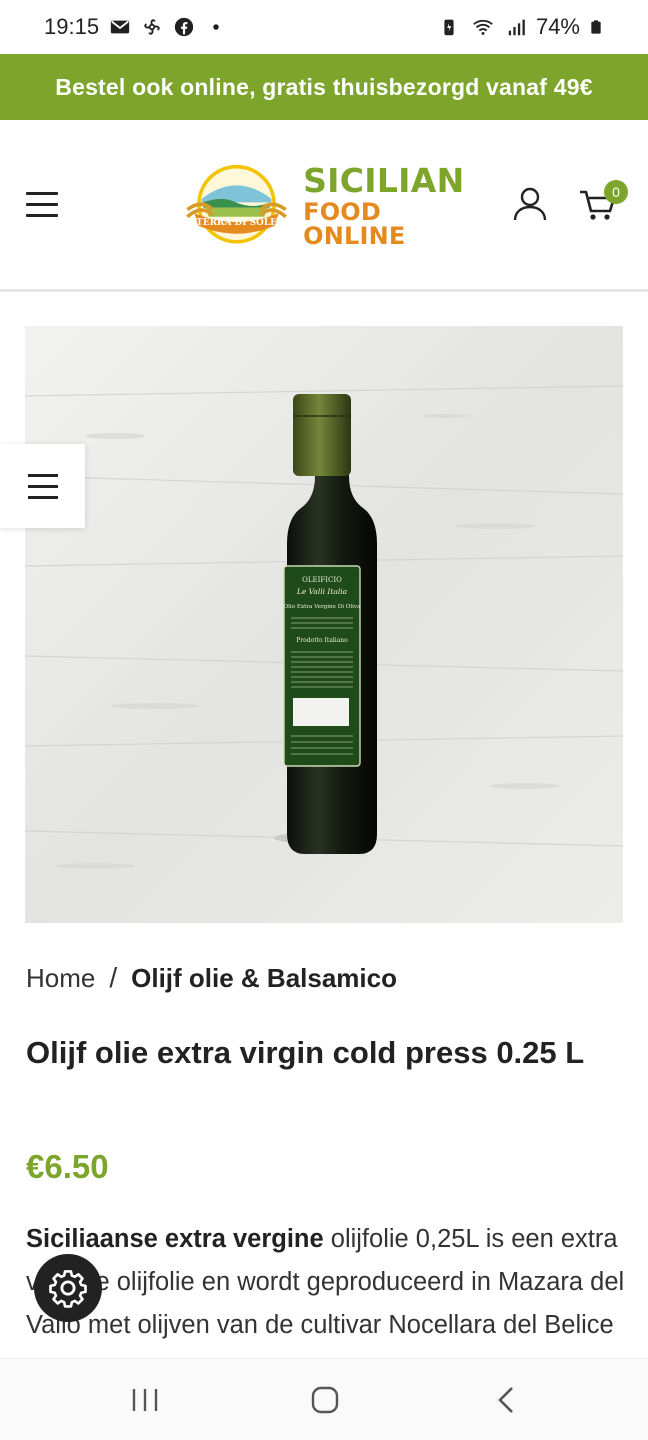 This screenshot has width=648, height=1440. Describe the element at coordinates (616, 192) in the screenshot. I see `cart-count-badge: 0` at that location.